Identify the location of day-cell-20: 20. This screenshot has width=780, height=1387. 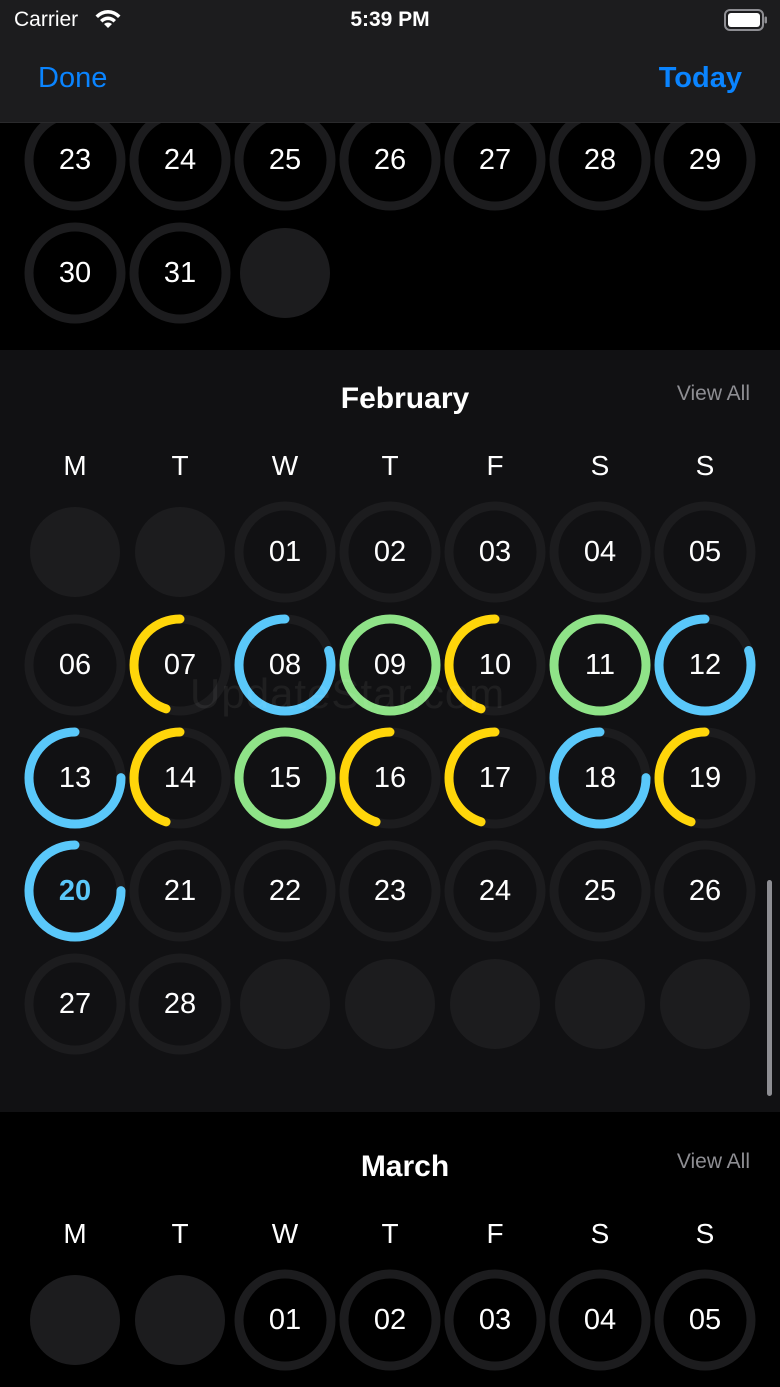
(75, 891).